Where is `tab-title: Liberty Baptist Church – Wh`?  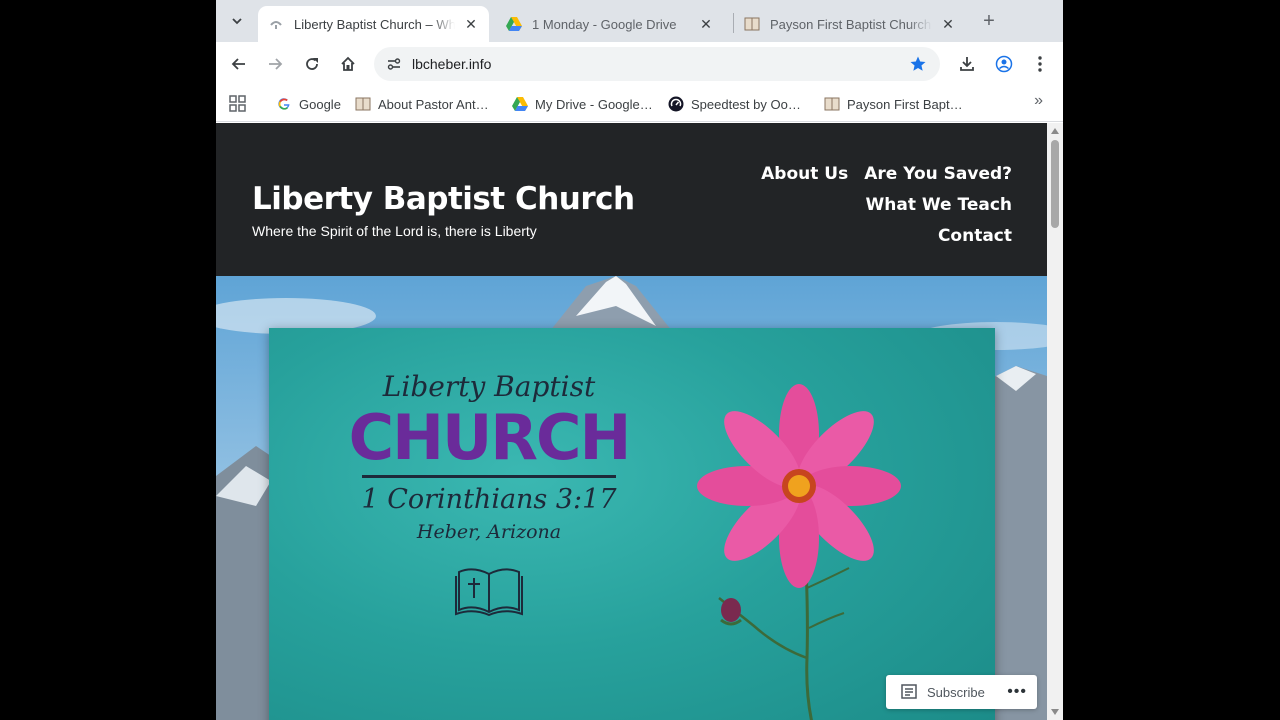 tab-title: Liberty Baptist Church – Wh is located at coordinates (374, 24).